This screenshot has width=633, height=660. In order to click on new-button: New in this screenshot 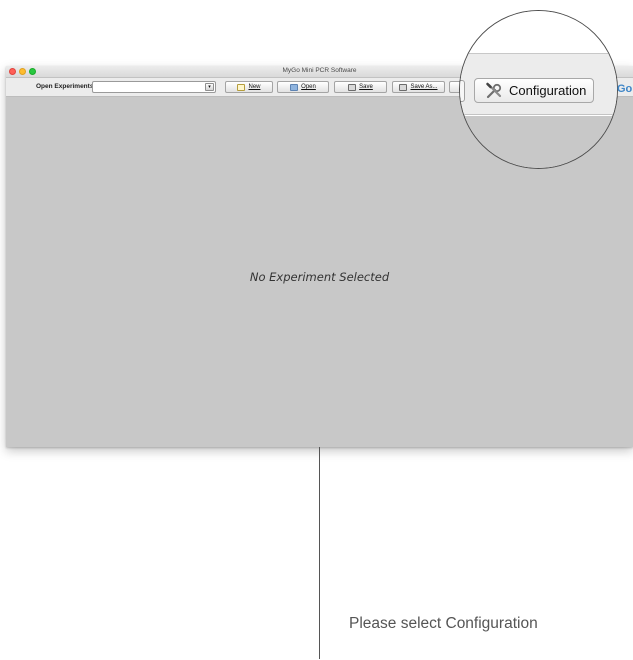, I will do `click(249, 87)`.